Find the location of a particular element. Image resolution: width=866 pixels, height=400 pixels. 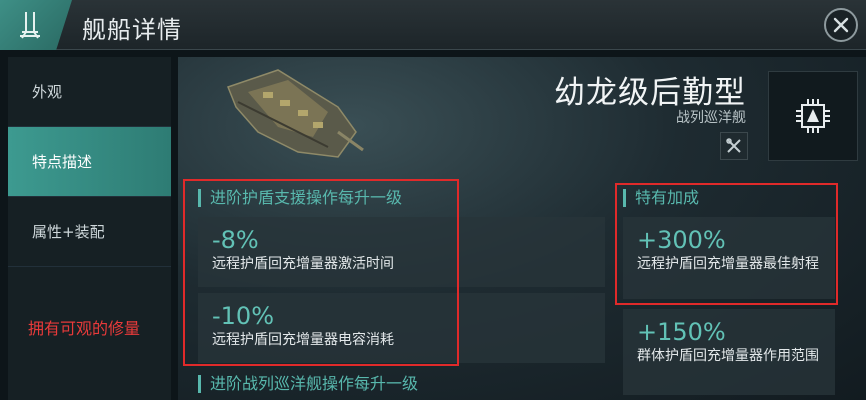

chip-icon is located at coordinates (813, 116).